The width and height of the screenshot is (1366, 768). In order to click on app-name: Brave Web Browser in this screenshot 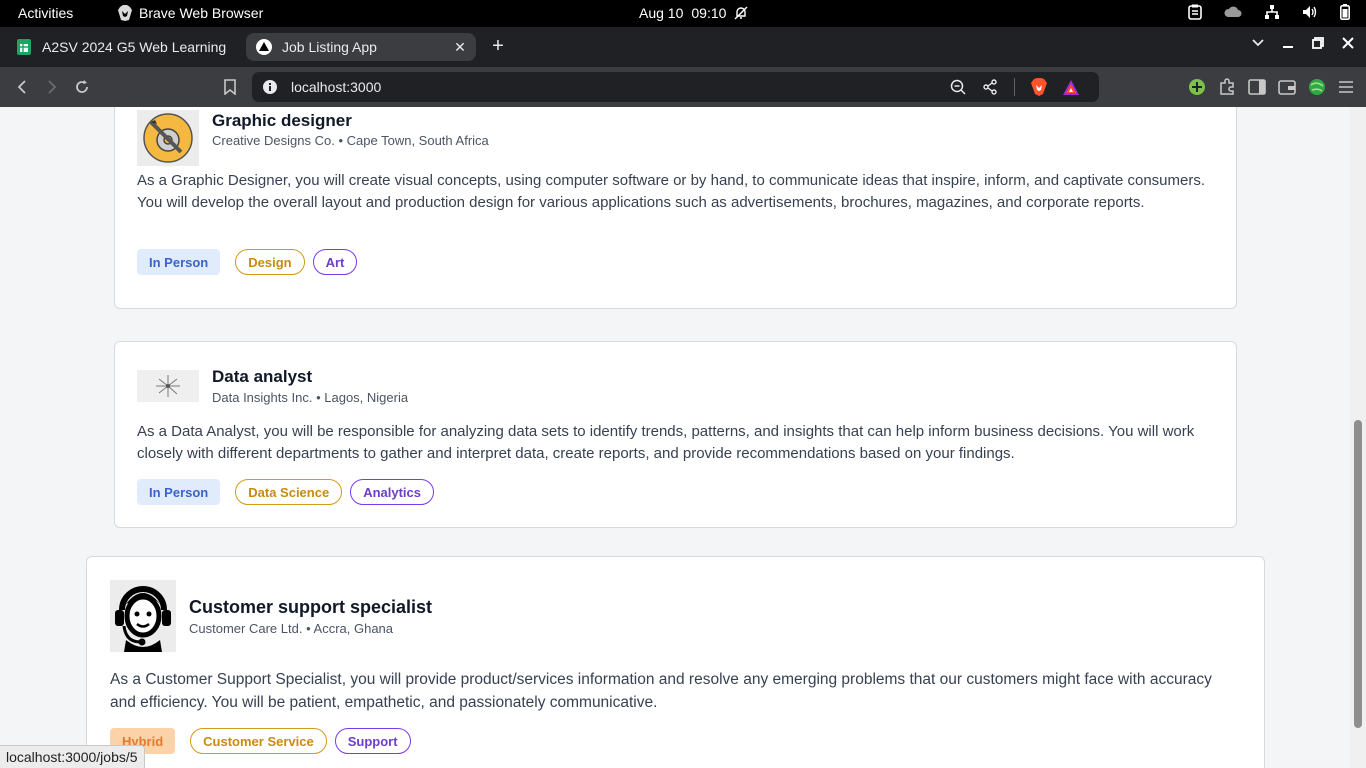, I will do `click(201, 13)`.